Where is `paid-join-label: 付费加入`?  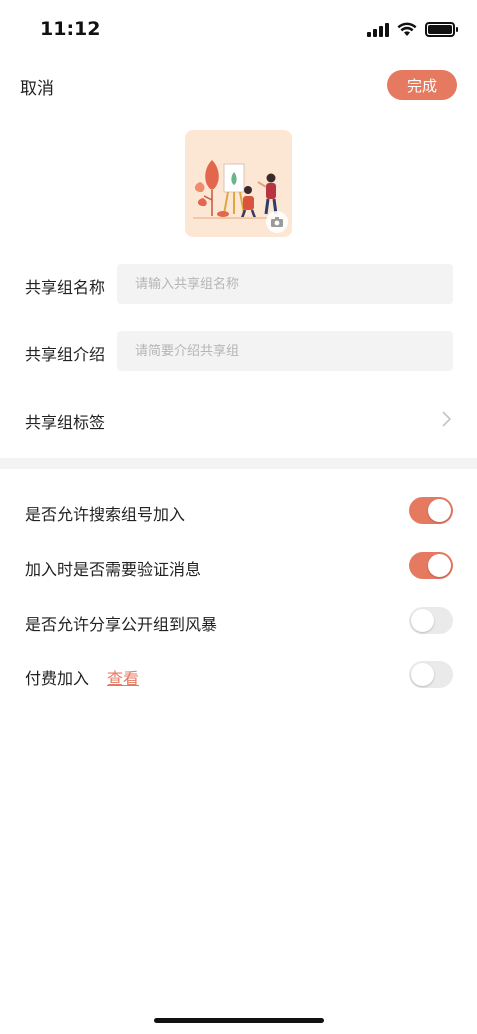
paid-join-label: 付费加入 is located at coordinates (57, 678).